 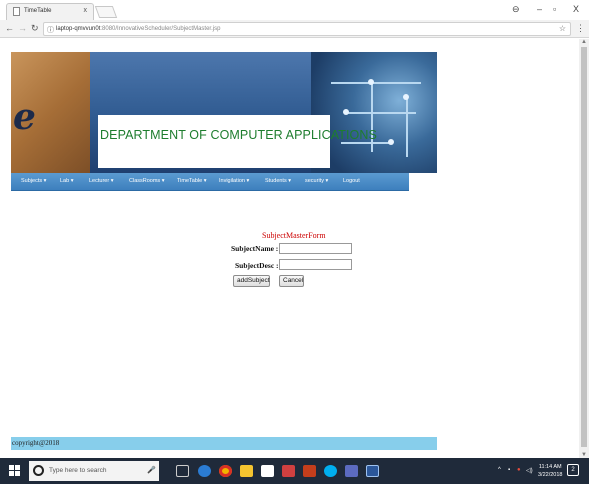 What do you see at coordinates (576, 9) in the screenshot?
I see `close-window-button: X` at bounding box center [576, 9].